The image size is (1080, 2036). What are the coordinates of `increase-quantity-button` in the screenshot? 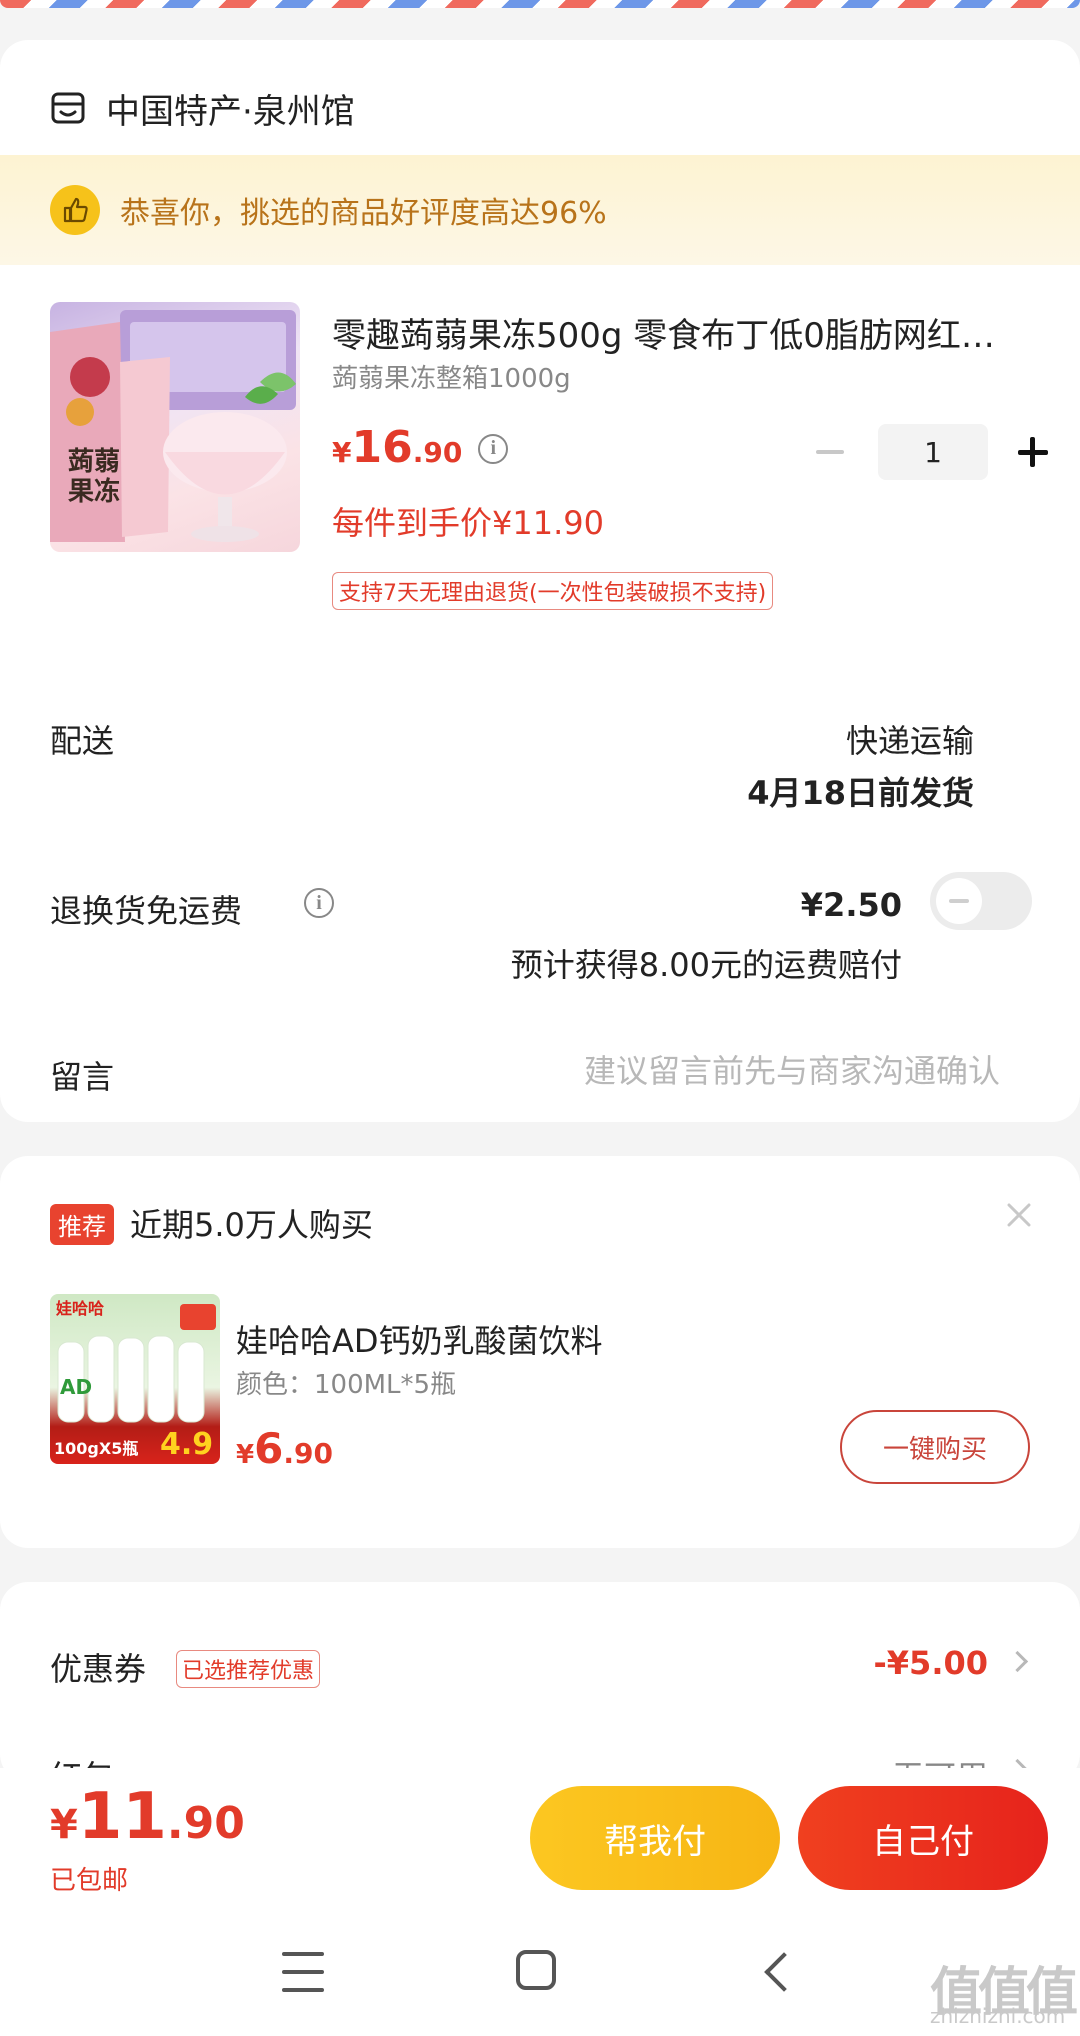 It's located at (1032, 452).